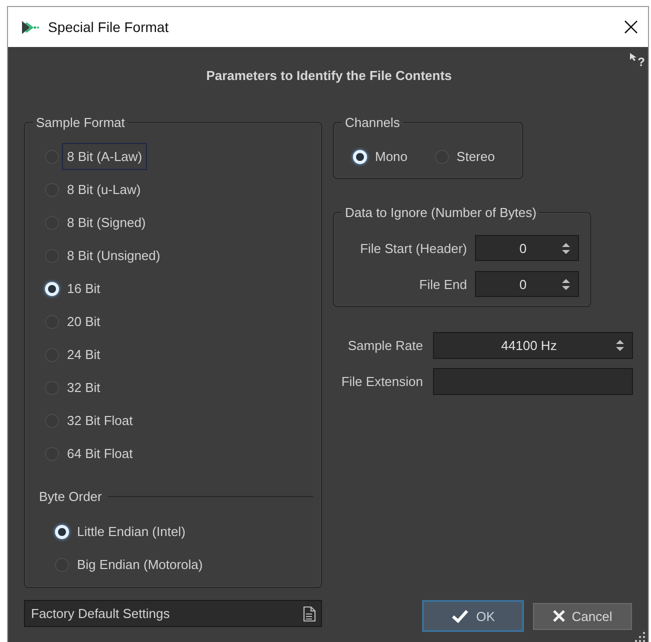 The height and width of the screenshot is (642, 651). What do you see at coordinates (372, 122) in the screenshot?
I see `group-label: Channels` at bounding box center [372, 122].